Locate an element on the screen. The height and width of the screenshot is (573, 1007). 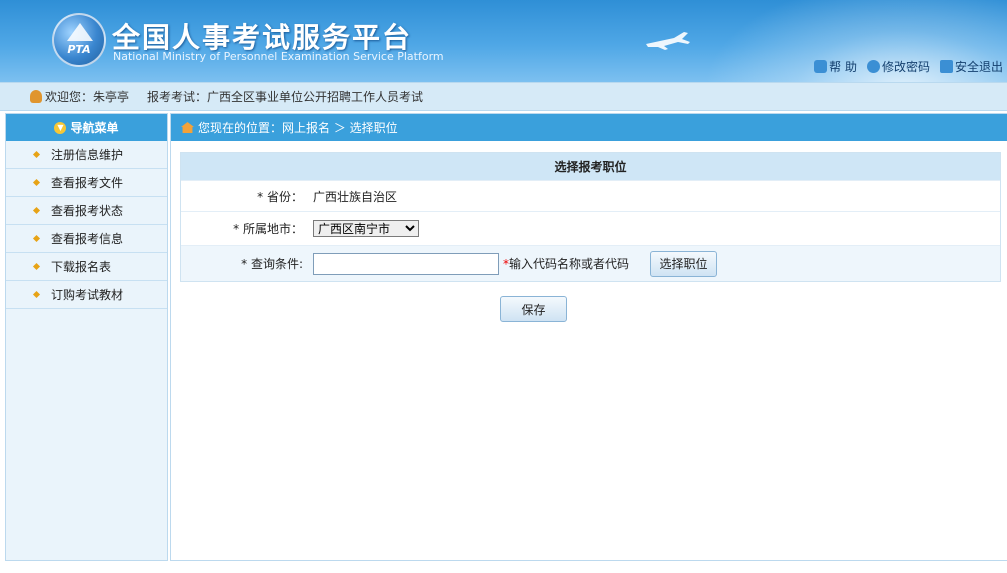
save-button: 保存 is located at coordinates (533, 309).